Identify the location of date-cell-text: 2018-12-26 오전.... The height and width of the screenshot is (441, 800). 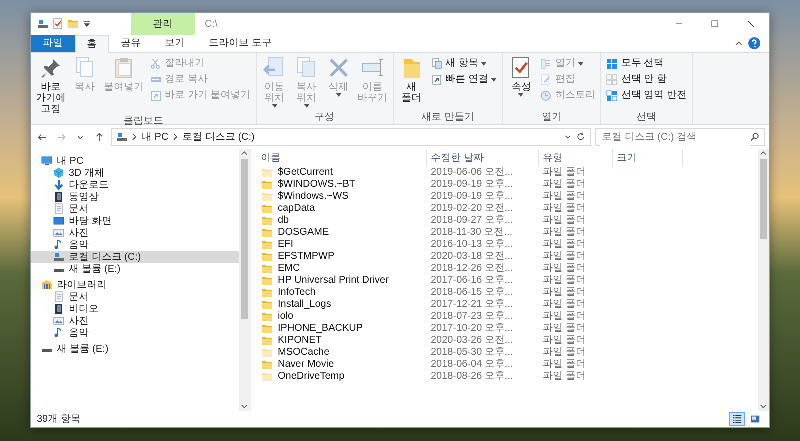
(472, 269).